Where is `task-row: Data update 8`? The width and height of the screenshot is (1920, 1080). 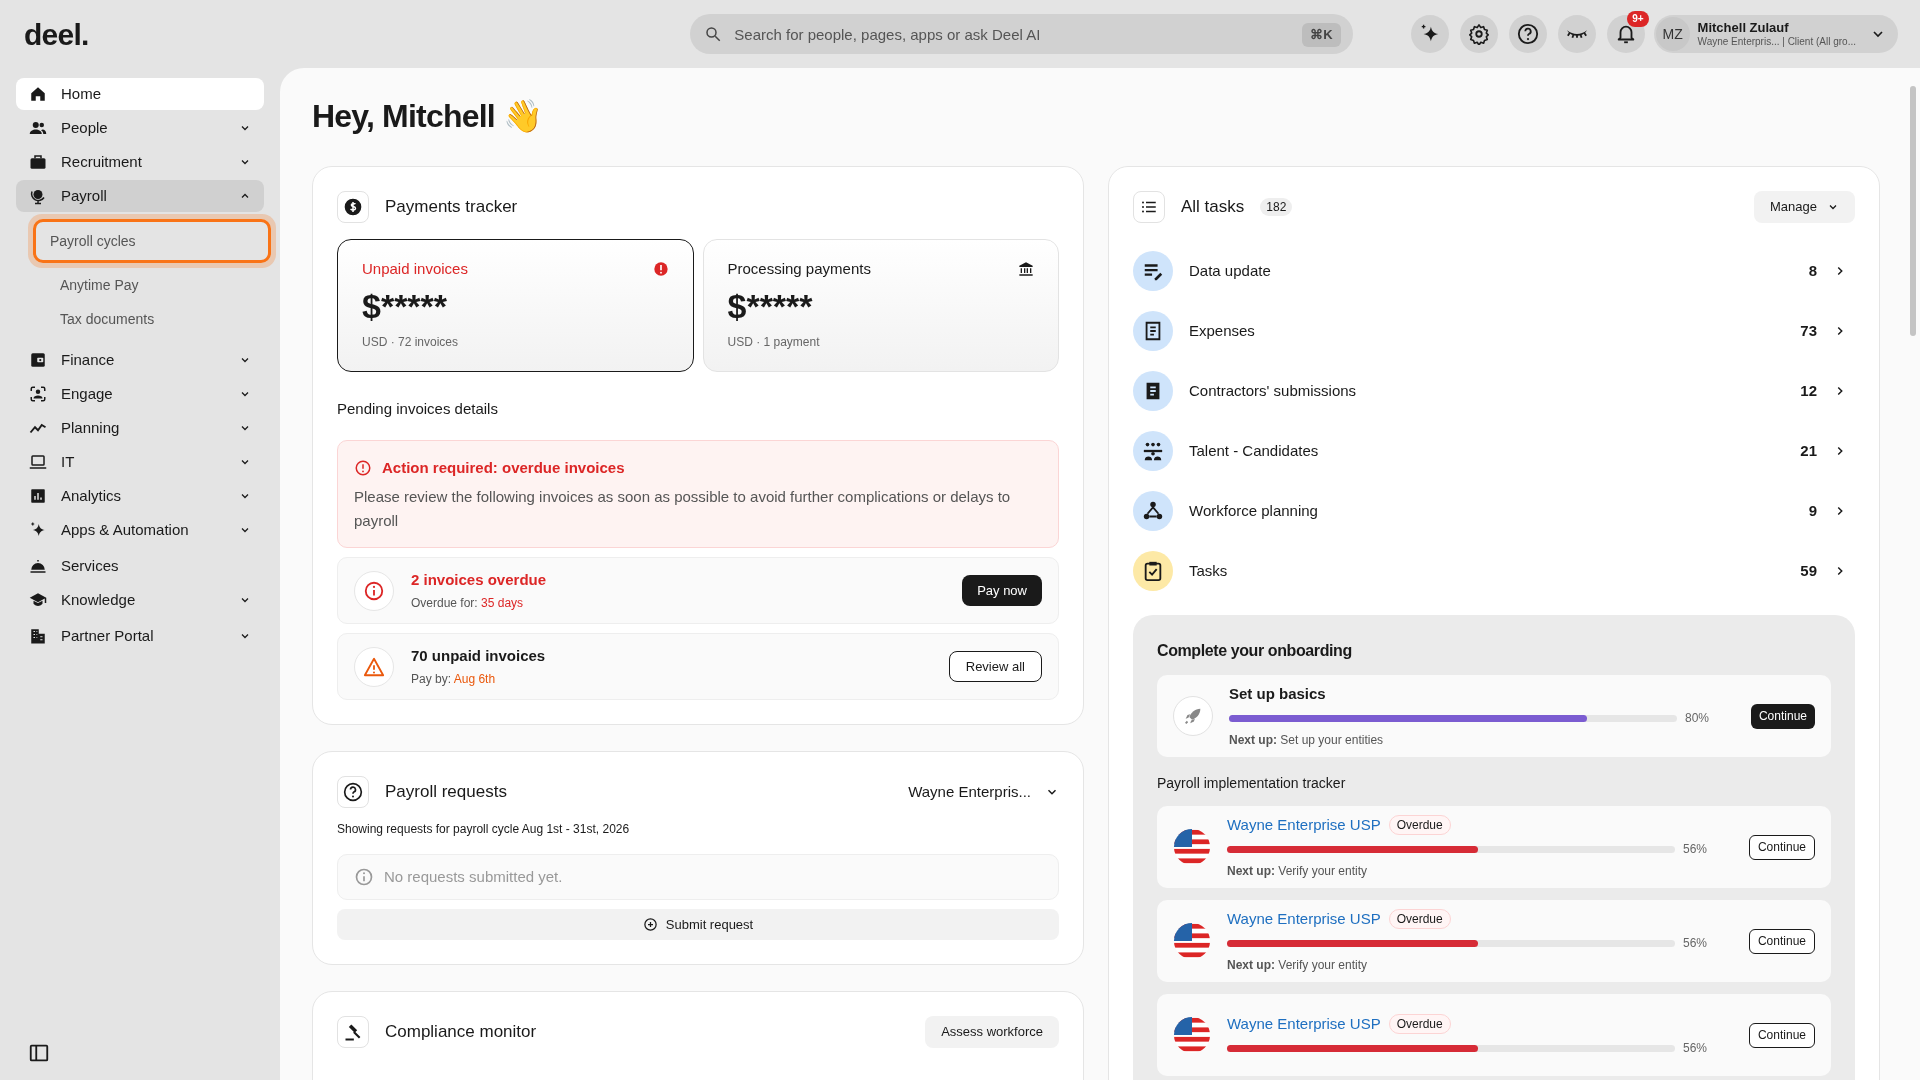 task-row: Data update 8 is located at coordinates (1494, 271).